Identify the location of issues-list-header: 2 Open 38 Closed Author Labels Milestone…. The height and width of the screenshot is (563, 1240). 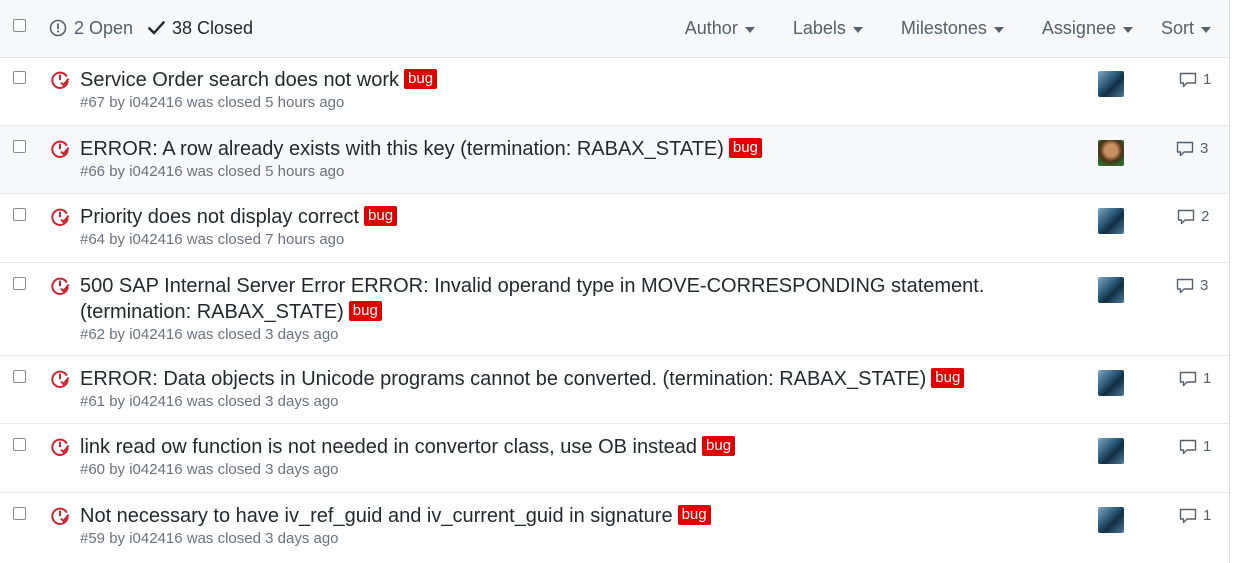
(614, 29).